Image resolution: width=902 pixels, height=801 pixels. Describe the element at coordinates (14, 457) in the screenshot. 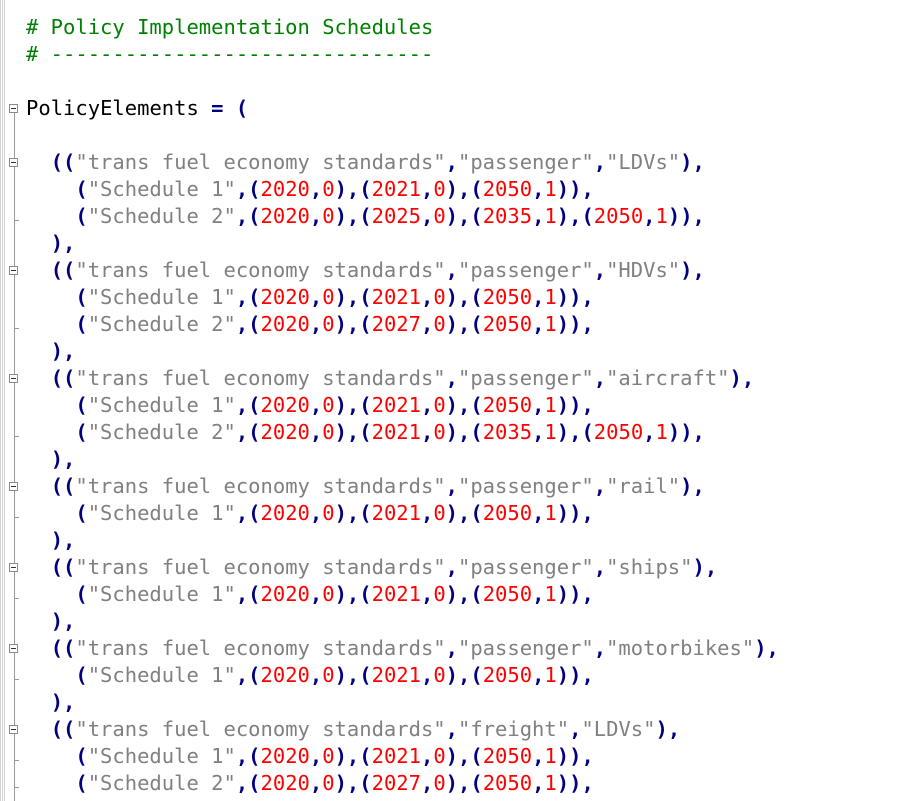

I see `fold-guide` at that location.